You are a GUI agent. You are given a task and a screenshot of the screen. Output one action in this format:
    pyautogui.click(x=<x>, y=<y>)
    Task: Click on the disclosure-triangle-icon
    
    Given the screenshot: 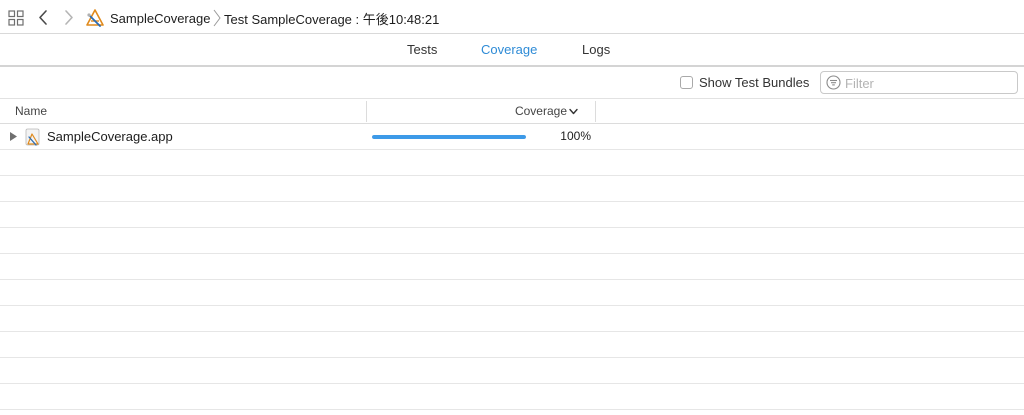 What is the action you would take?
    pyautogui.click(x=13, y=136)
    